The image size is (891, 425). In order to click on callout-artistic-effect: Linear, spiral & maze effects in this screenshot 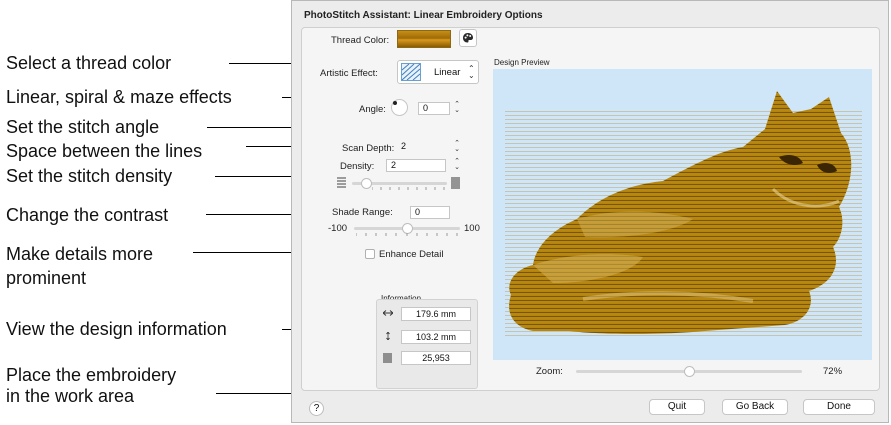, I will do `click(119, 97)`.